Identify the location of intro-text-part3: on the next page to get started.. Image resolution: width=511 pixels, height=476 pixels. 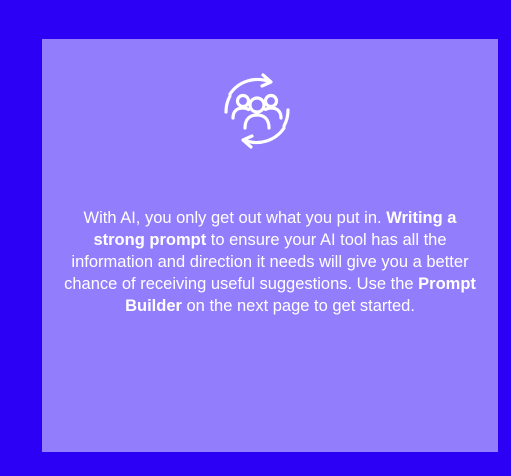
(298, 306).